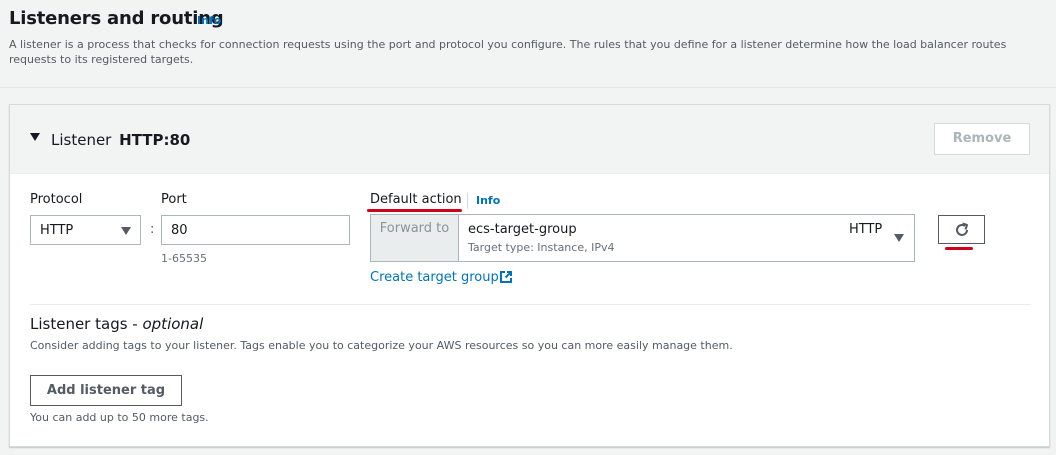 The width and height of the screenshot is (1056, 455). What do you see at coordinates (209, 20) in the screenshot?
I see `section-info-link: Info` at bounding box center [209, 20].